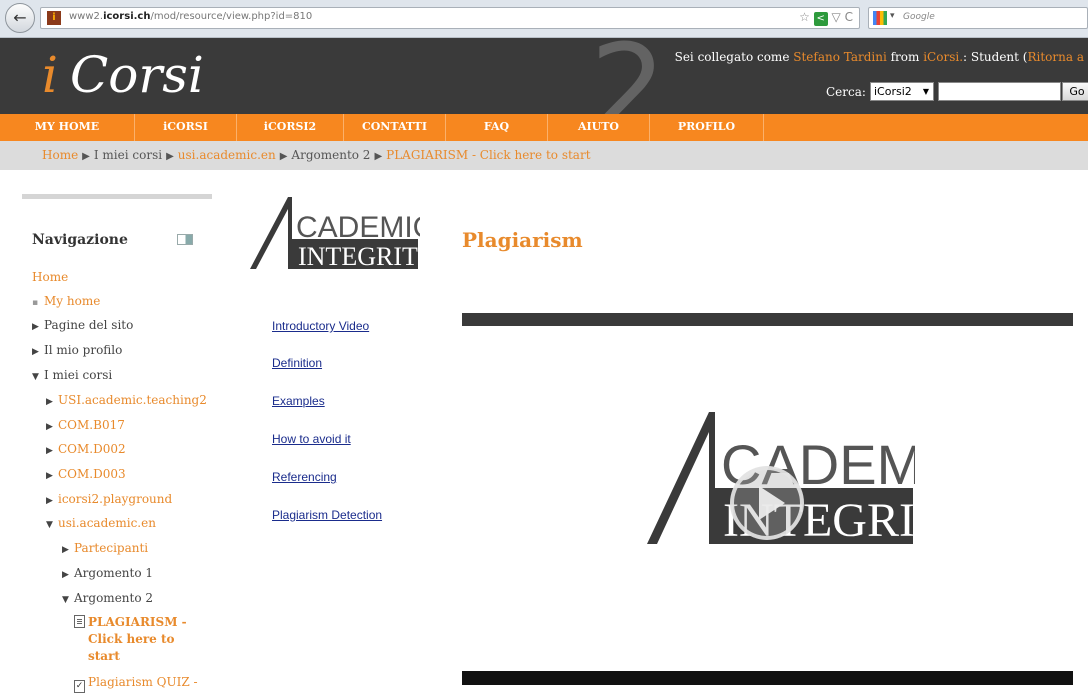 Image resolution: width=1088 pixels, height=693 pixels. What do you see at coordinates (846, 92) in the screenshot?
I see `search-label: Cerca:` at bounding box center [846, 92].